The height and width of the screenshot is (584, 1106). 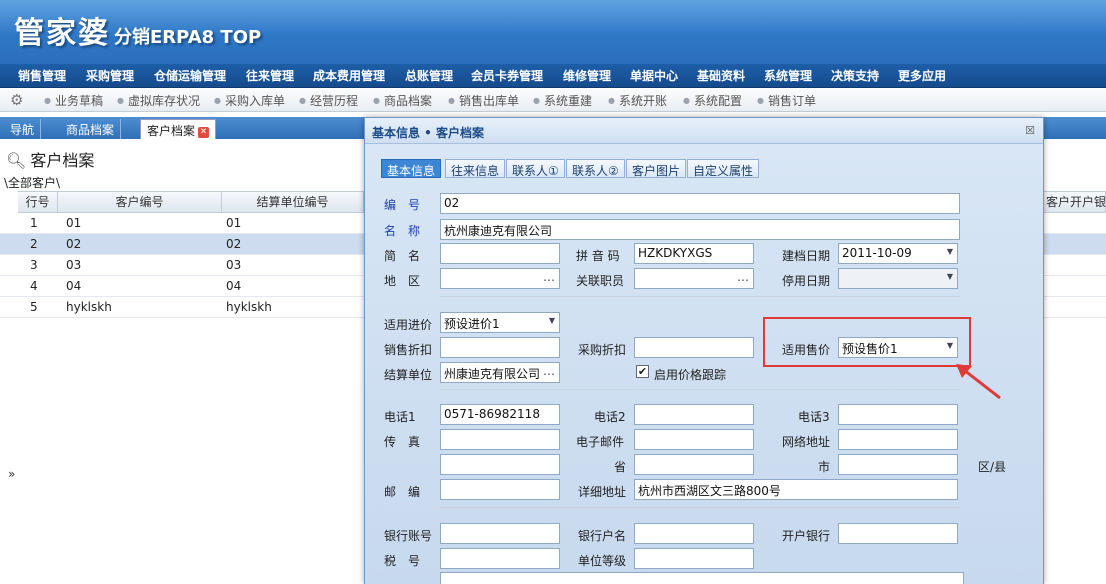 I want to click on sale-discount-input, so click(x=500, y=347).